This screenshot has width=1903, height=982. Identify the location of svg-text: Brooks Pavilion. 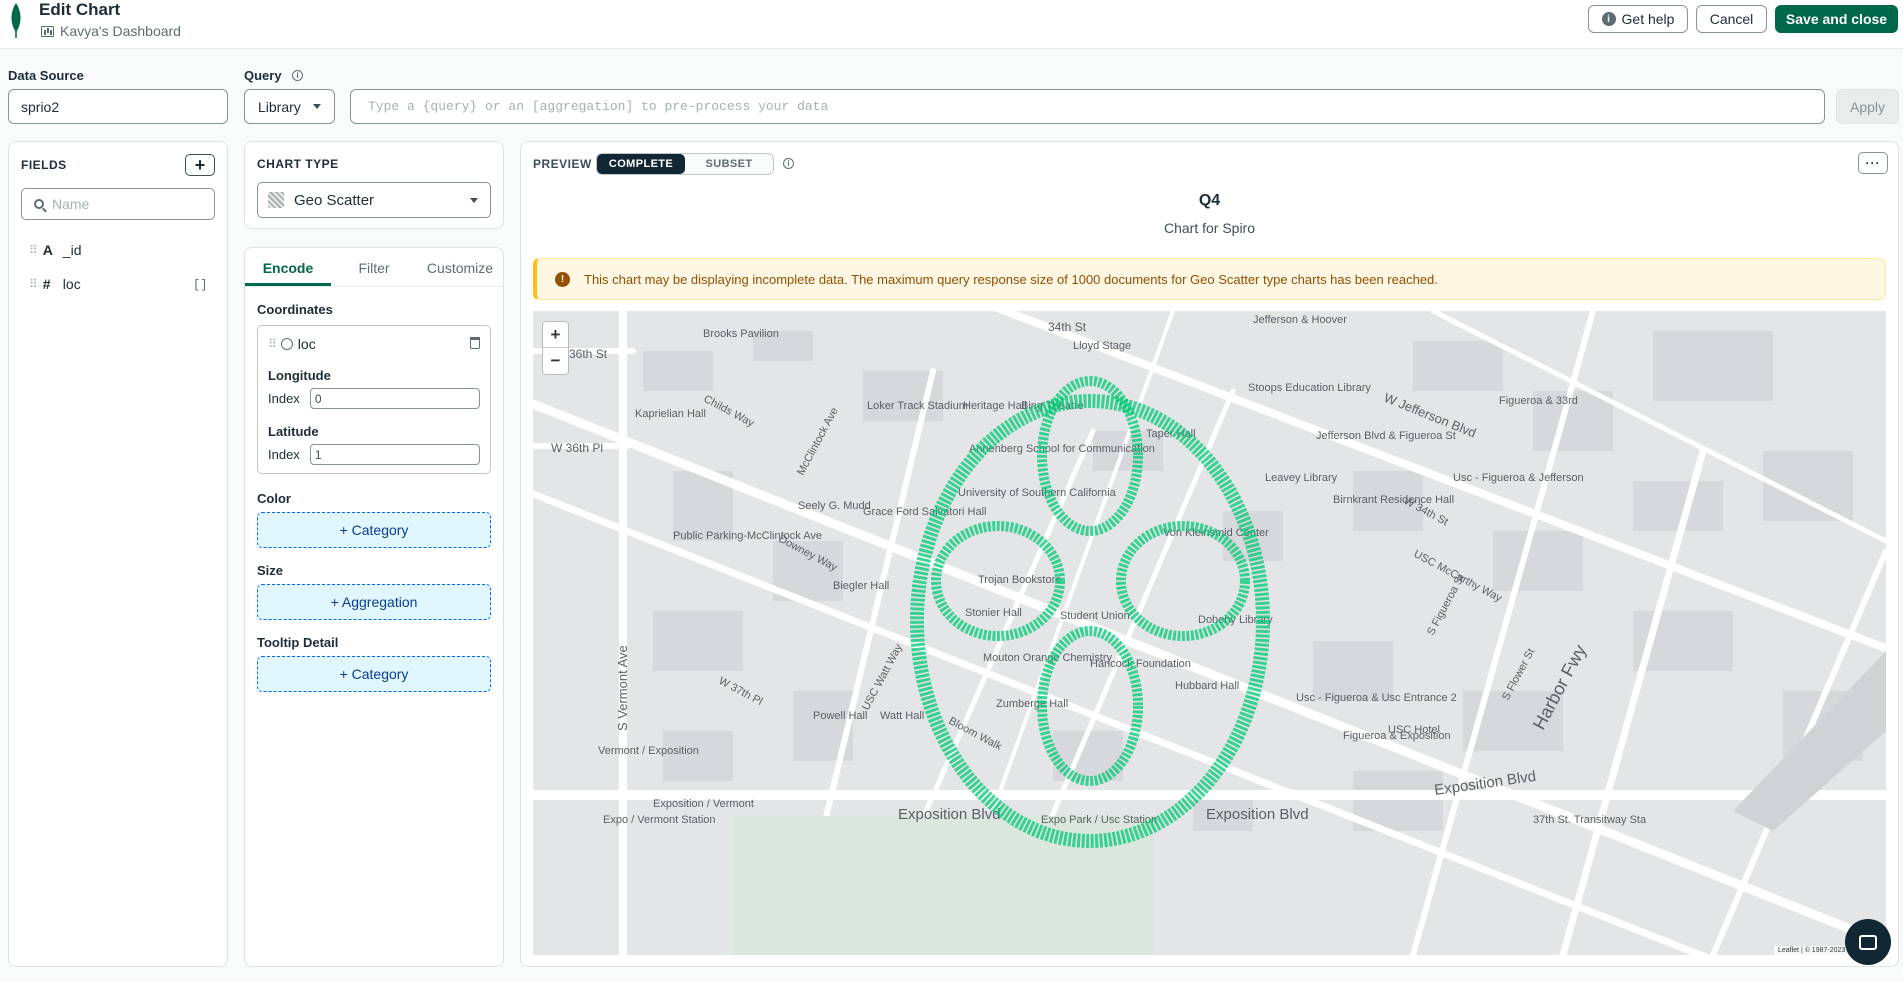
(741, 334).